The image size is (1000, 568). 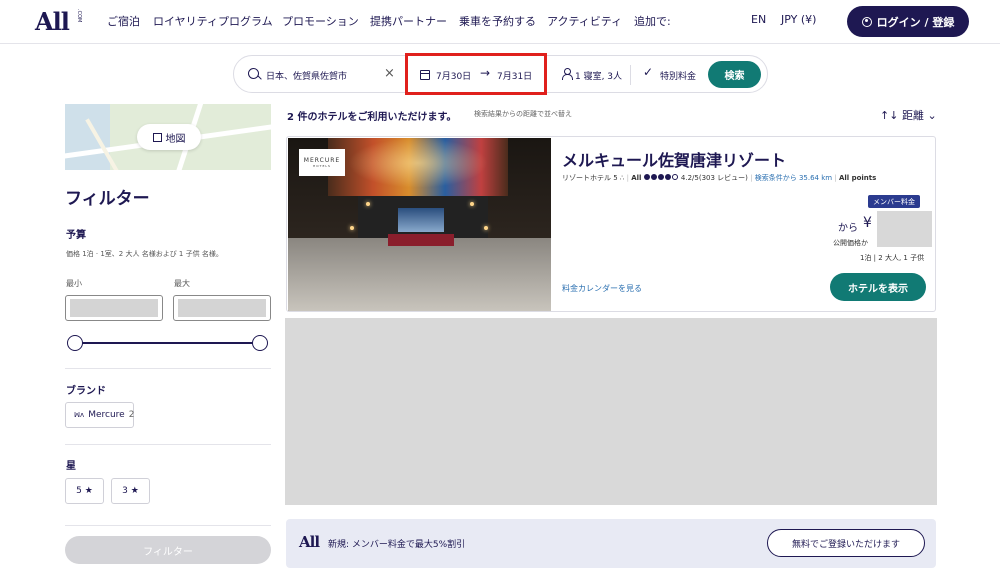 What do you see at coordinates (590, 178) in the screenshot?
I see `hotel-type: リゾートホテル 5` at bounding box center [590, 178].